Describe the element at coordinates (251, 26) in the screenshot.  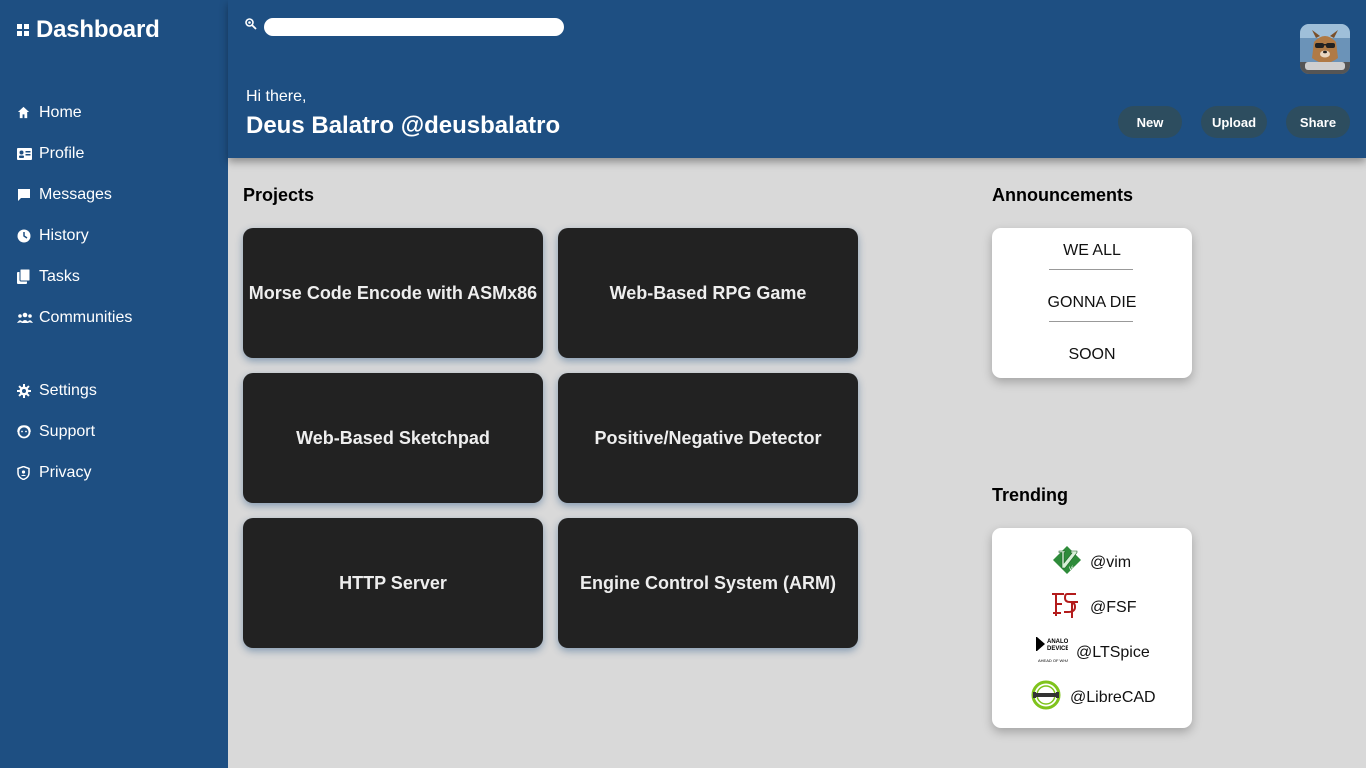
I see `search-icon` at that location.